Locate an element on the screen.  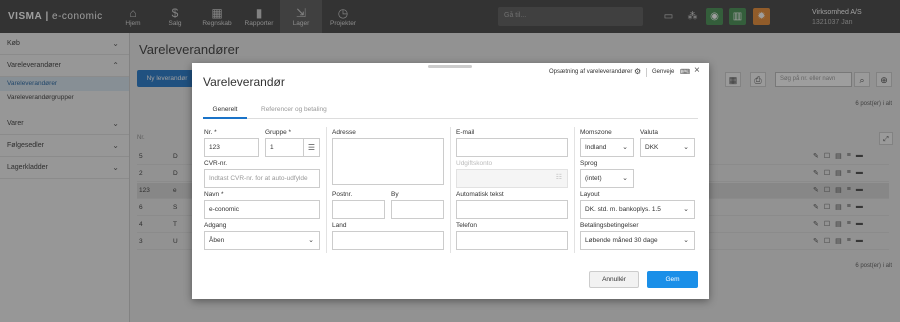
nr-label: Nr. * is located at coordinates (210, 132).